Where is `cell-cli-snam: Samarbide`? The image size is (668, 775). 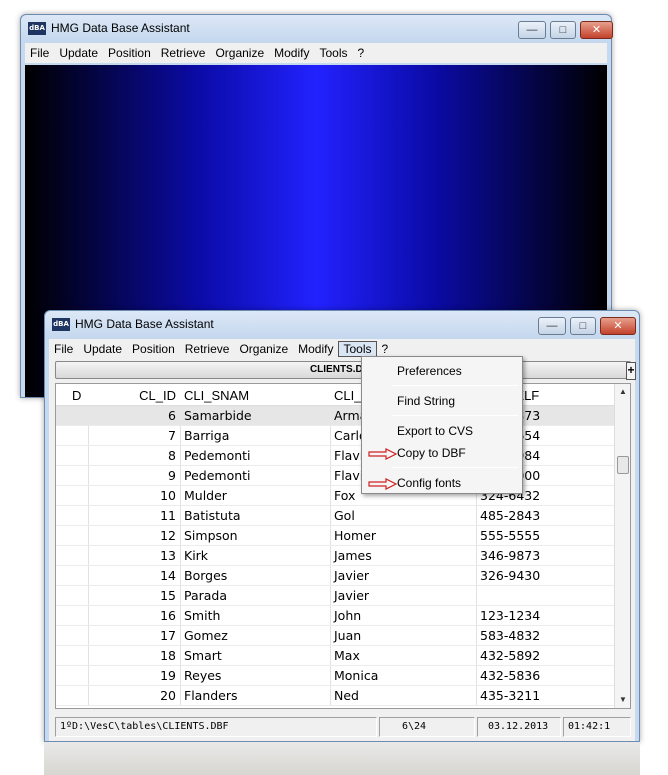 cell-cli-snam: Samarbide is located at coordinates (218, 415).